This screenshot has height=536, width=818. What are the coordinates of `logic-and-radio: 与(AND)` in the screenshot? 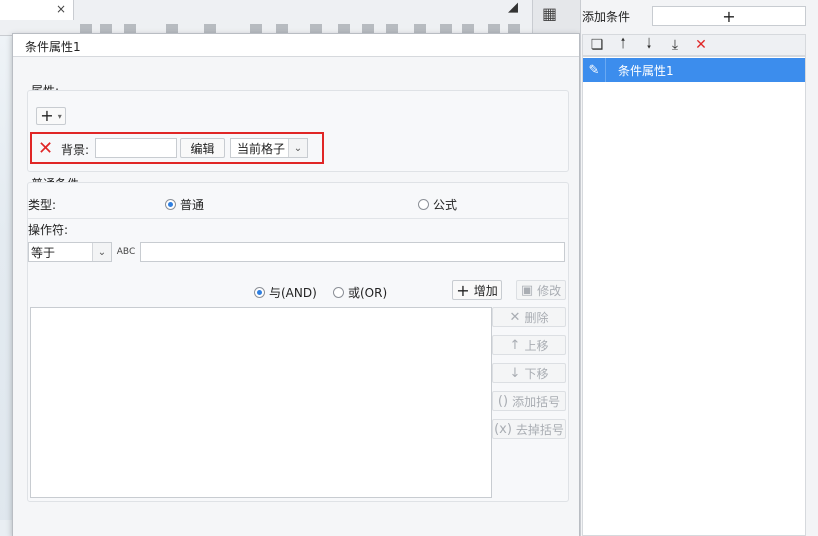 It's located at (285, 292).